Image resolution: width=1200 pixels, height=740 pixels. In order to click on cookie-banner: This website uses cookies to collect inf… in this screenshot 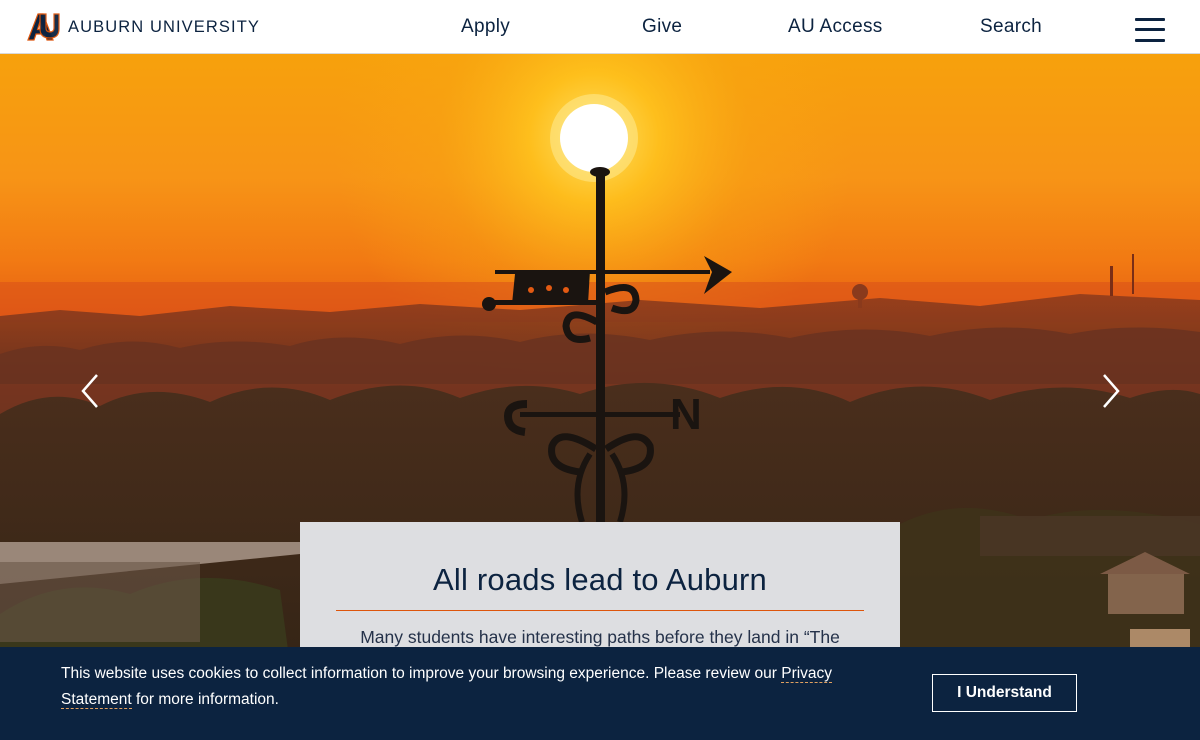, I will do `click(600, 693)`.